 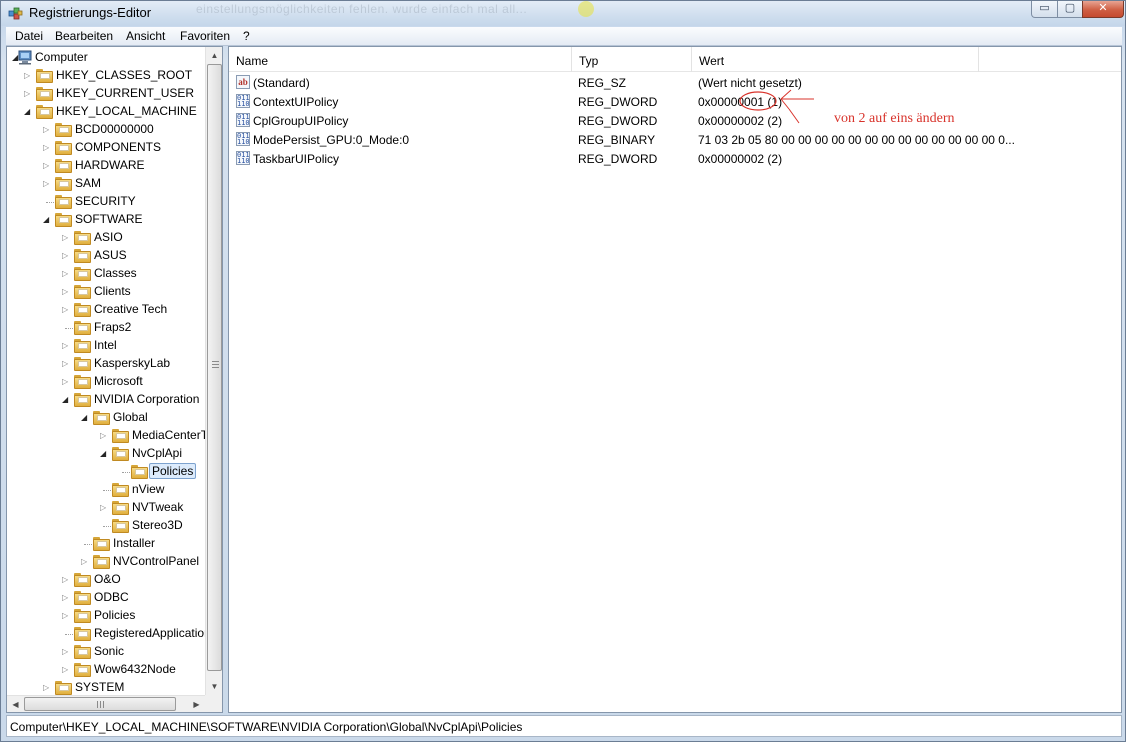 What do you see at coordinates (105, 544) in the screenshot?
I see `tree-item: Installer` at bounding box center [105, 544].